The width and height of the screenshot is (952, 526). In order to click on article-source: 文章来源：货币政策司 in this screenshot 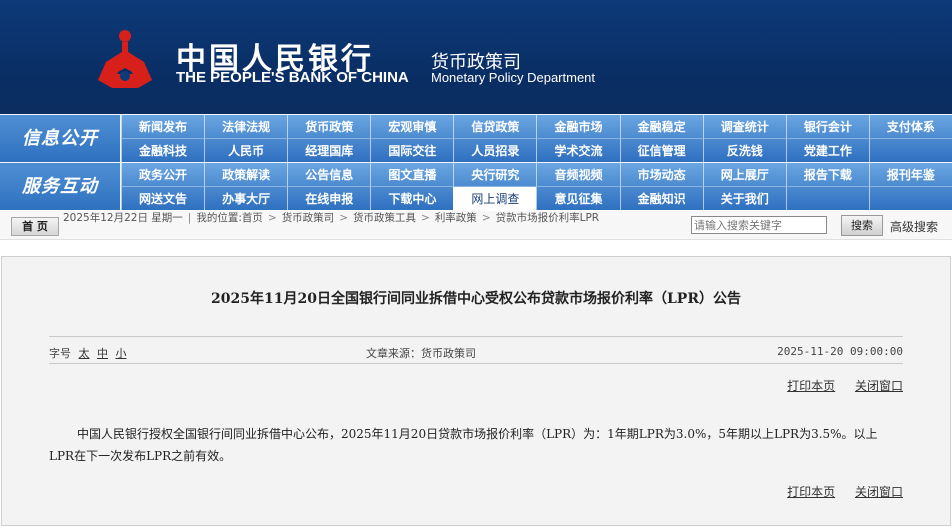, I will do `click(421, 353)`.